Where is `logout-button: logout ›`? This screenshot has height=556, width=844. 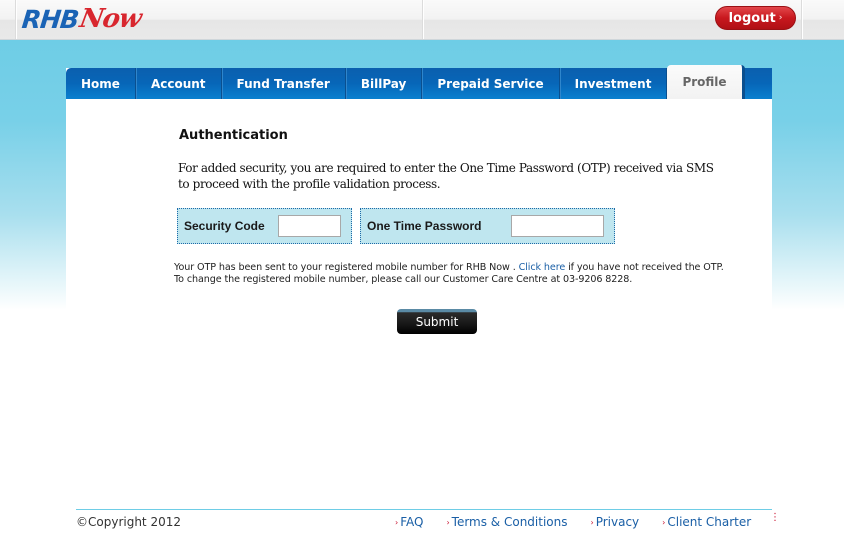 logout-button: logout › is located at coordinates (755, 18).